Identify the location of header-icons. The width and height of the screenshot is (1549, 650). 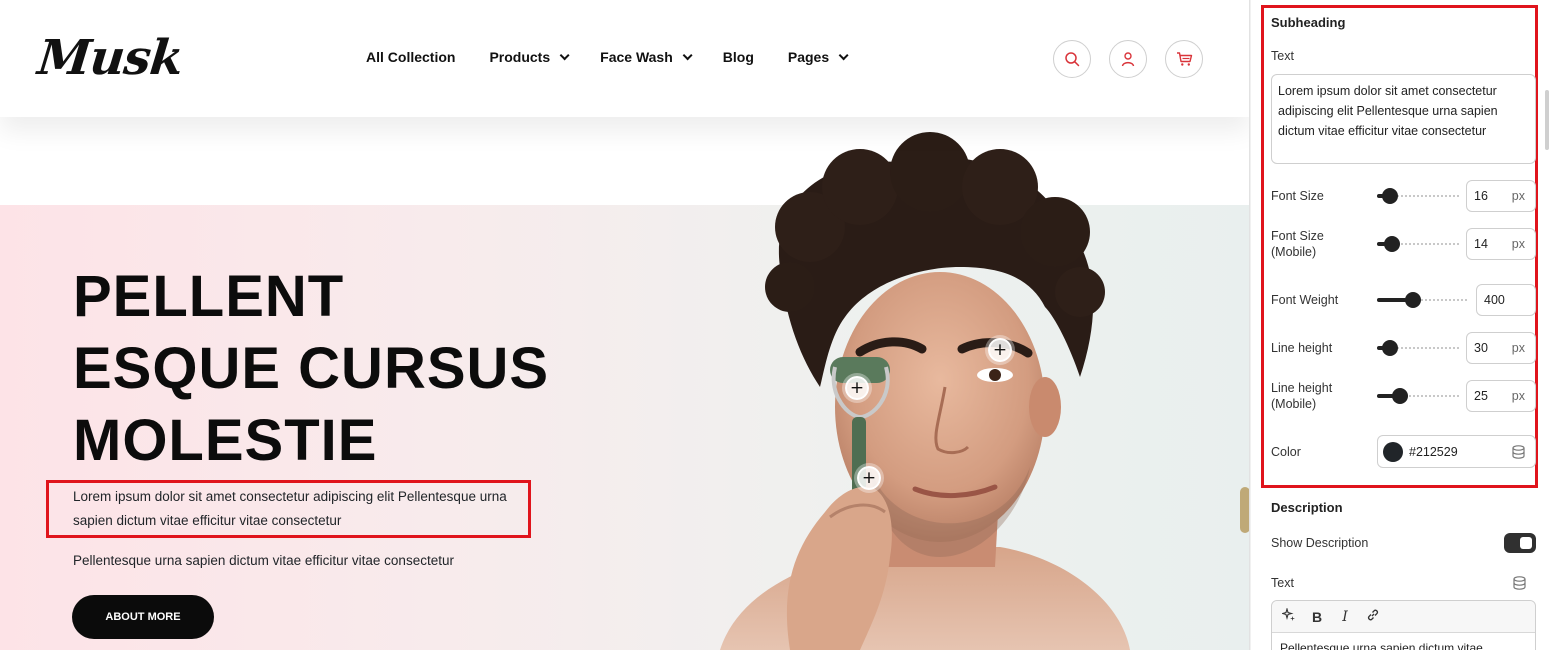
(1128, 59).